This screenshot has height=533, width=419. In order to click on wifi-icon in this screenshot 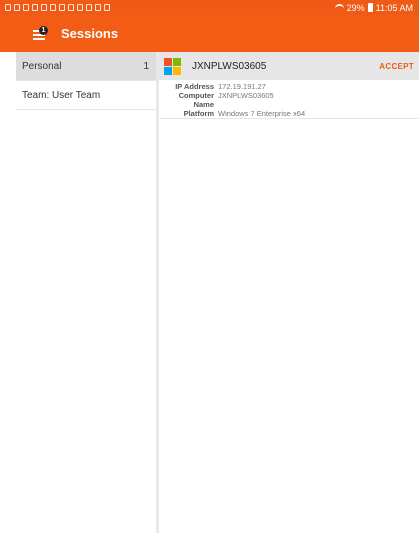, I will do `click(339, 7)`.